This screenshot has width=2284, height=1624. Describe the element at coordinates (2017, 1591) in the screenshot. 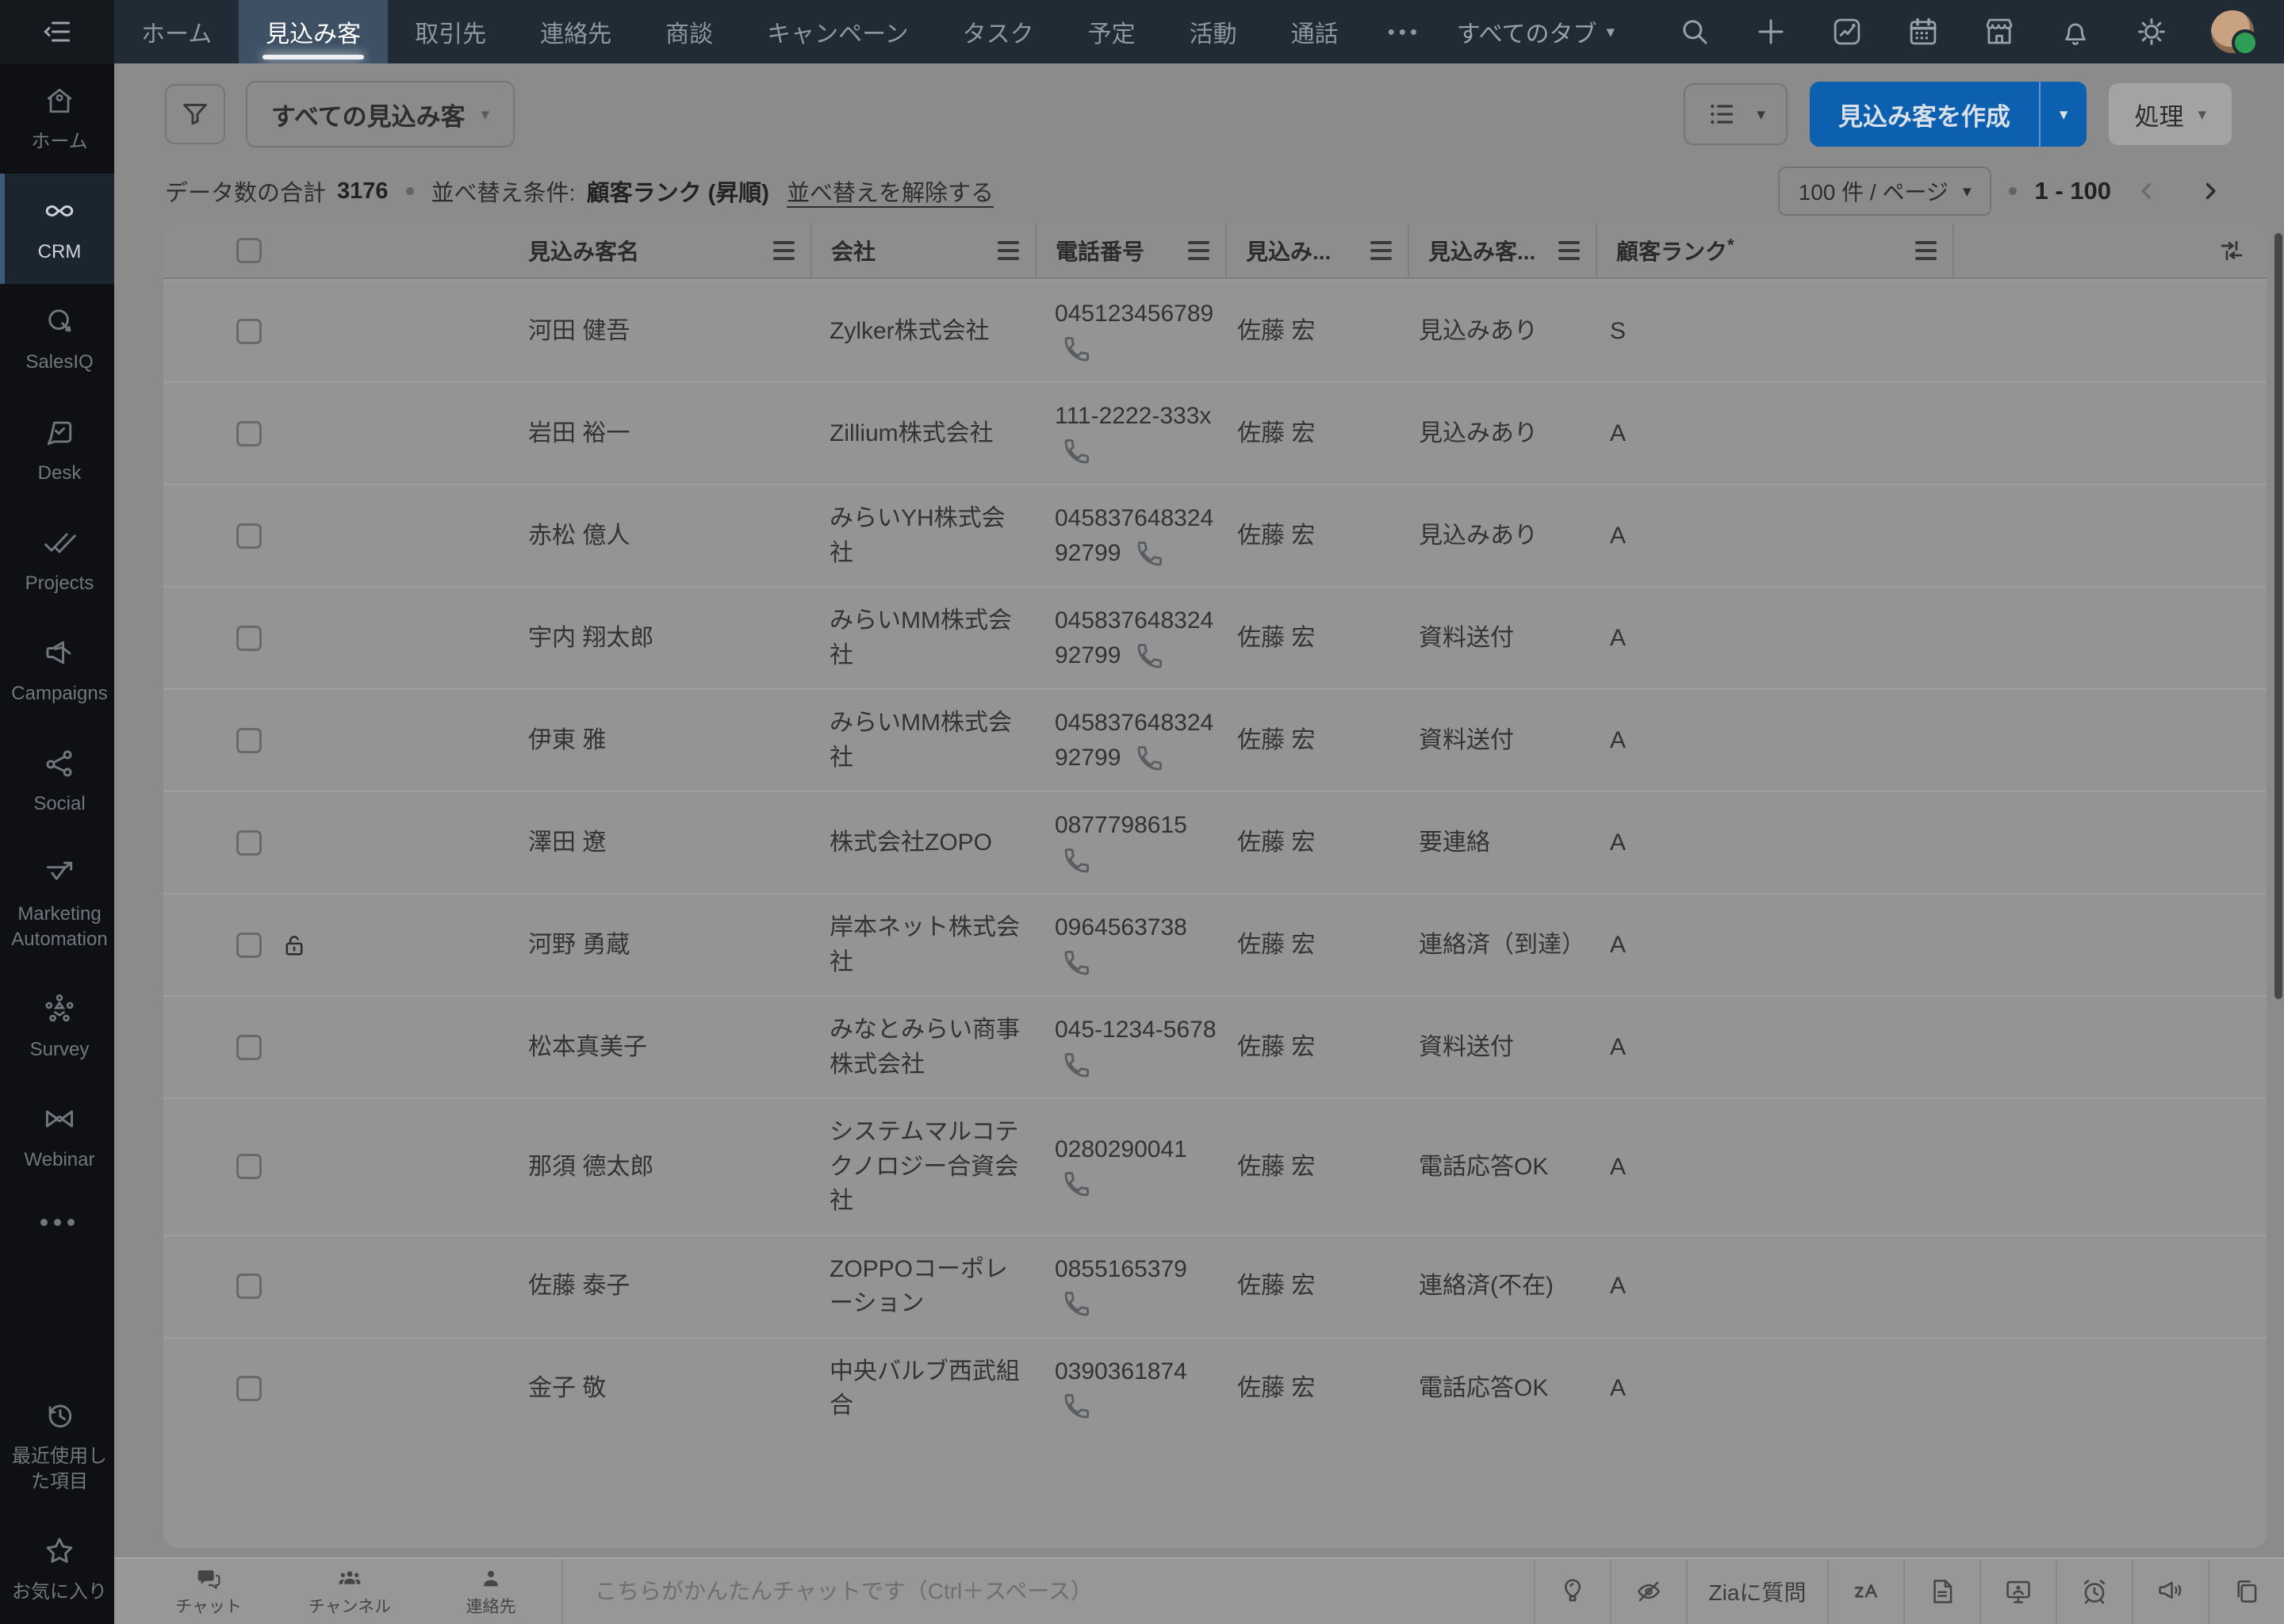

I see `presentation-button` at that location.